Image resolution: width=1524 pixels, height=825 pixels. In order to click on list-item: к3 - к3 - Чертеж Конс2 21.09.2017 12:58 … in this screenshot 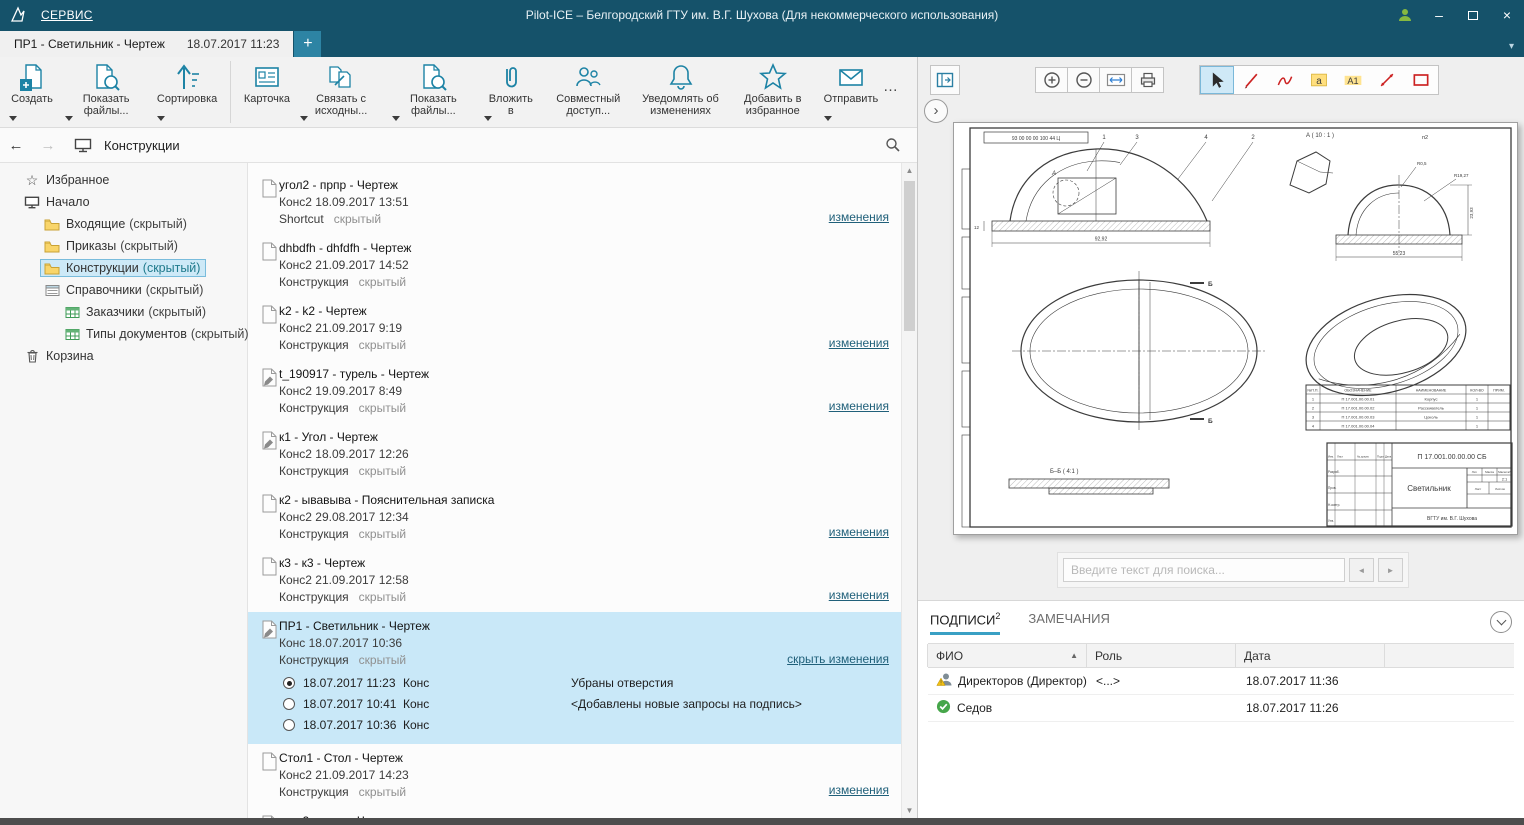, I will do `click(574, 580)`.